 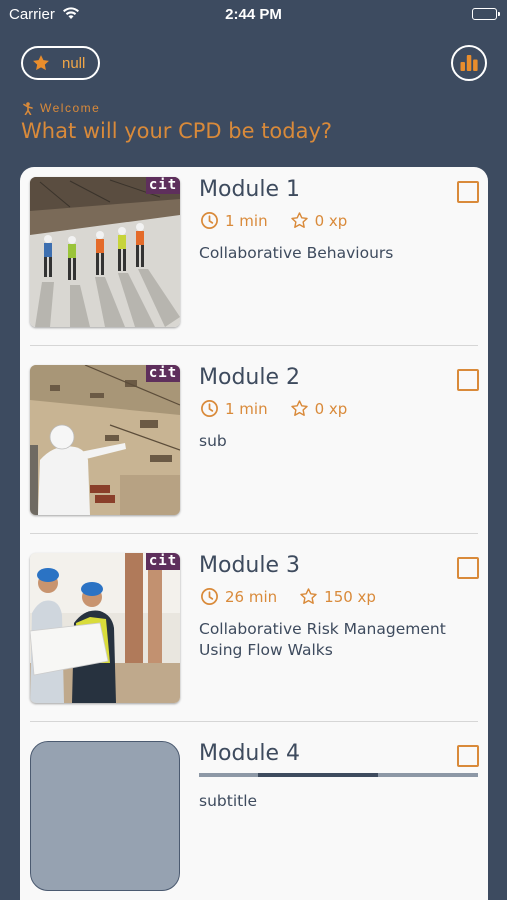 I want to click on loading-progress-bar, so click(x=338, y=775).